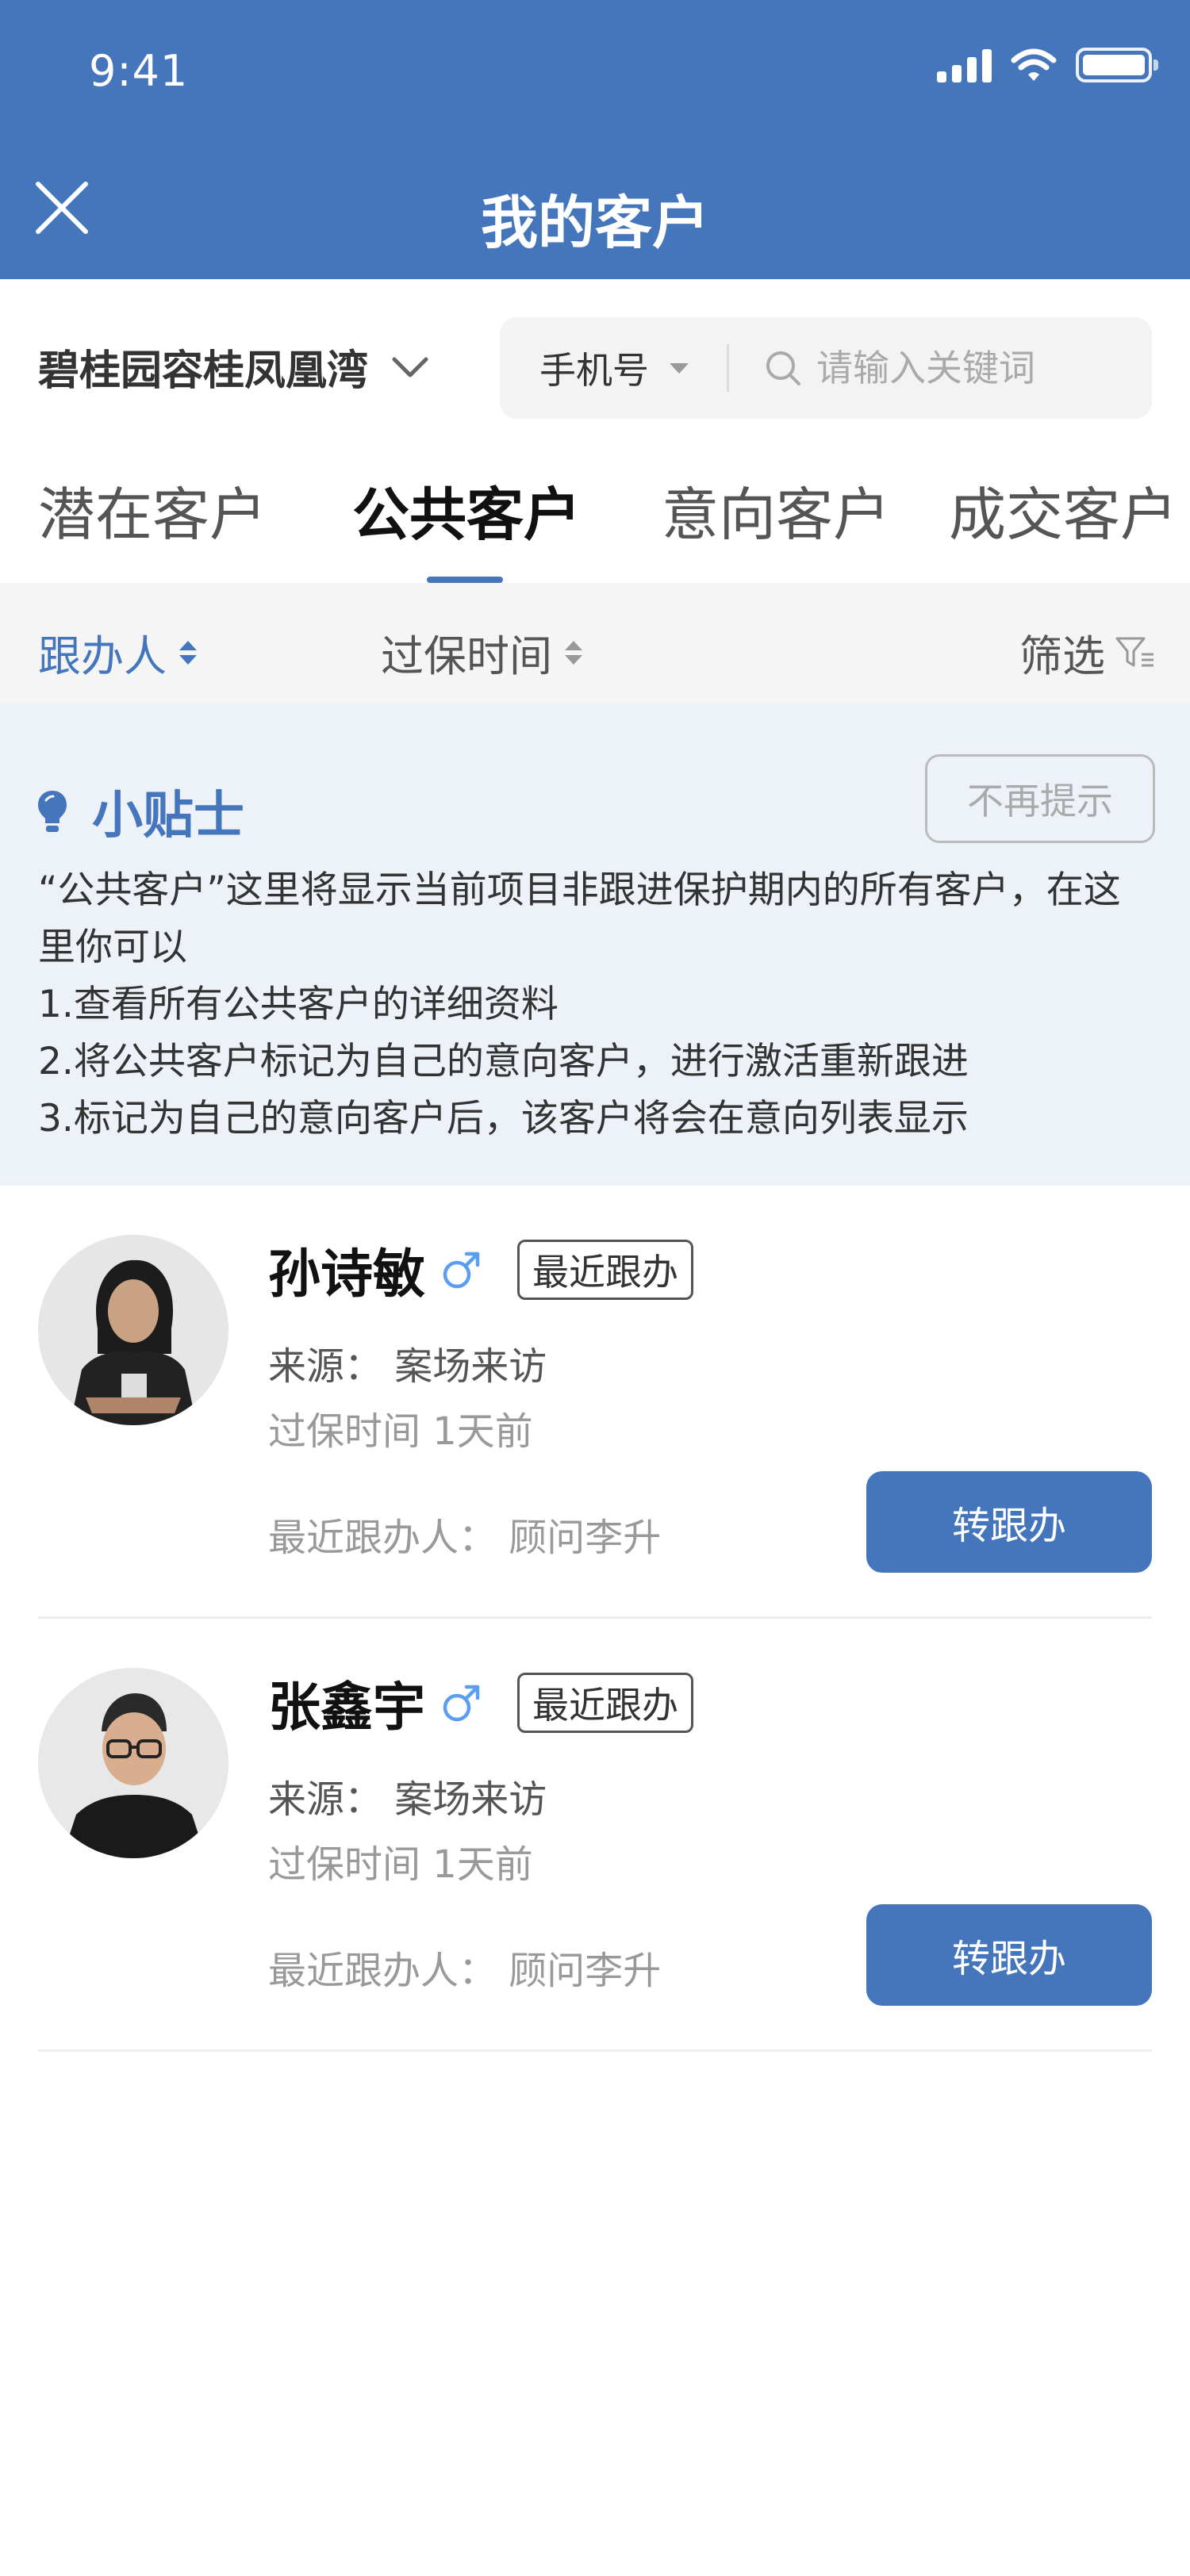 The width and height of the screenshot is (1190, 2576). I want to click on search-icon, so click(783, 368).